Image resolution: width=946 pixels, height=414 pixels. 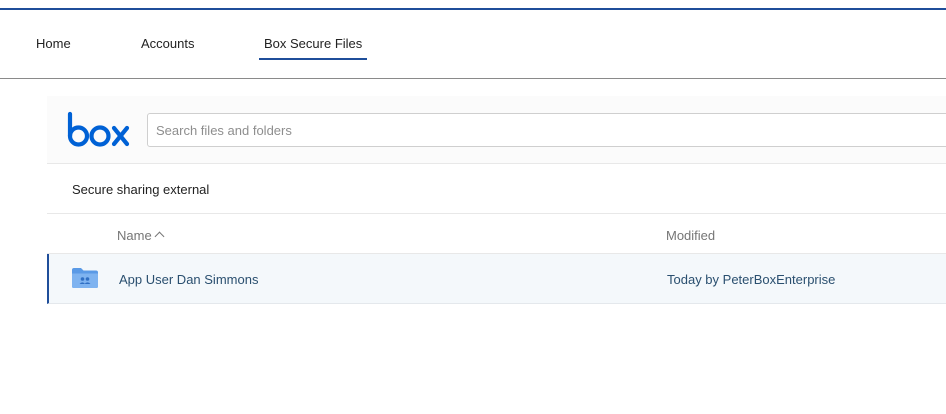 What do you see at coordinates (313, 48) in the screenshot?
I see `nav-box-secure-files: Box Secure Files` at bounding box center [313, 48].